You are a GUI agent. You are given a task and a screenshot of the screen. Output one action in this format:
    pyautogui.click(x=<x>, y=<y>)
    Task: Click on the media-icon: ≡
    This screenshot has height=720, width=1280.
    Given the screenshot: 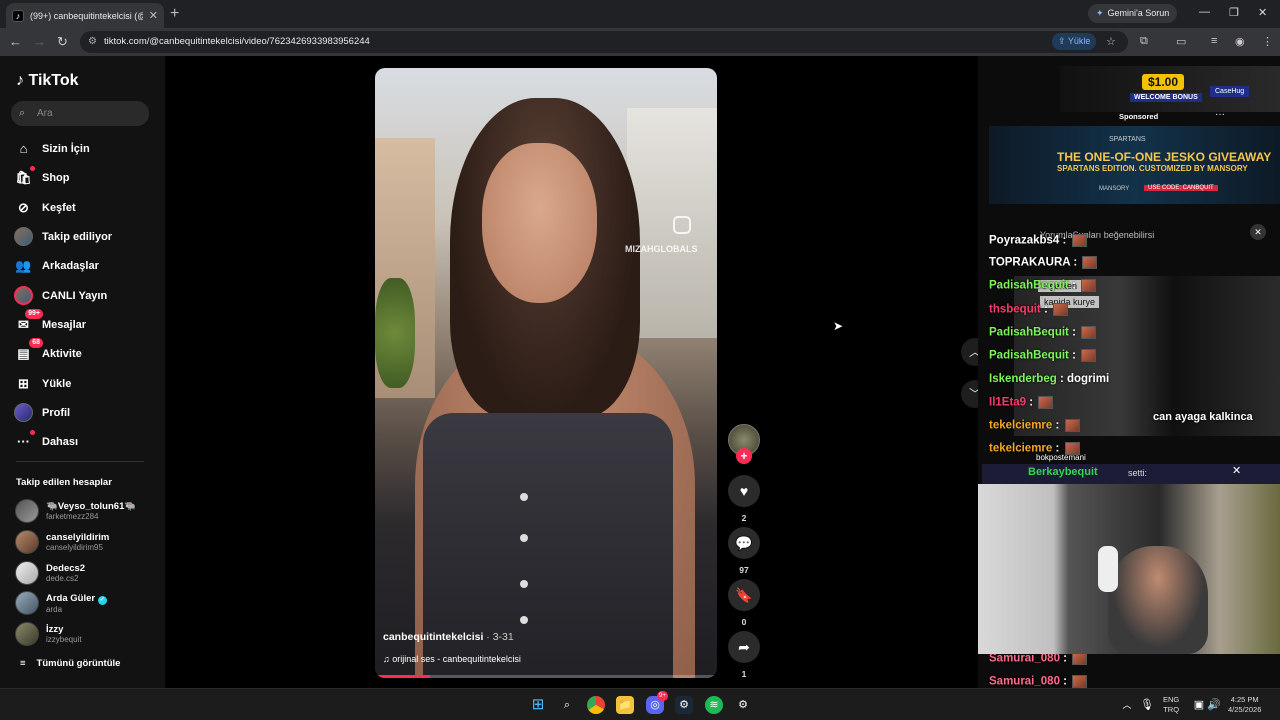 What is the action you would take?
    pyautogui.click(x=1214, y=41)
    